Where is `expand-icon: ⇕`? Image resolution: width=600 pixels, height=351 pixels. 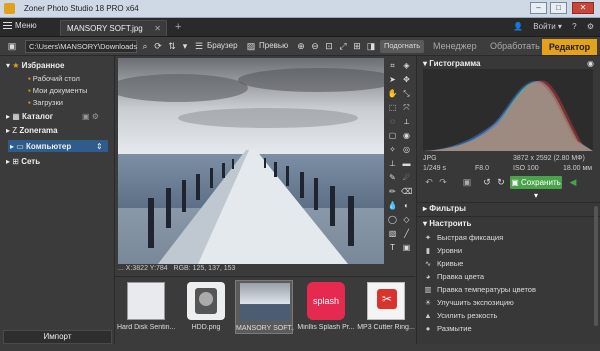 expand-icon: ⇕ is located at coordinates (99, 146).